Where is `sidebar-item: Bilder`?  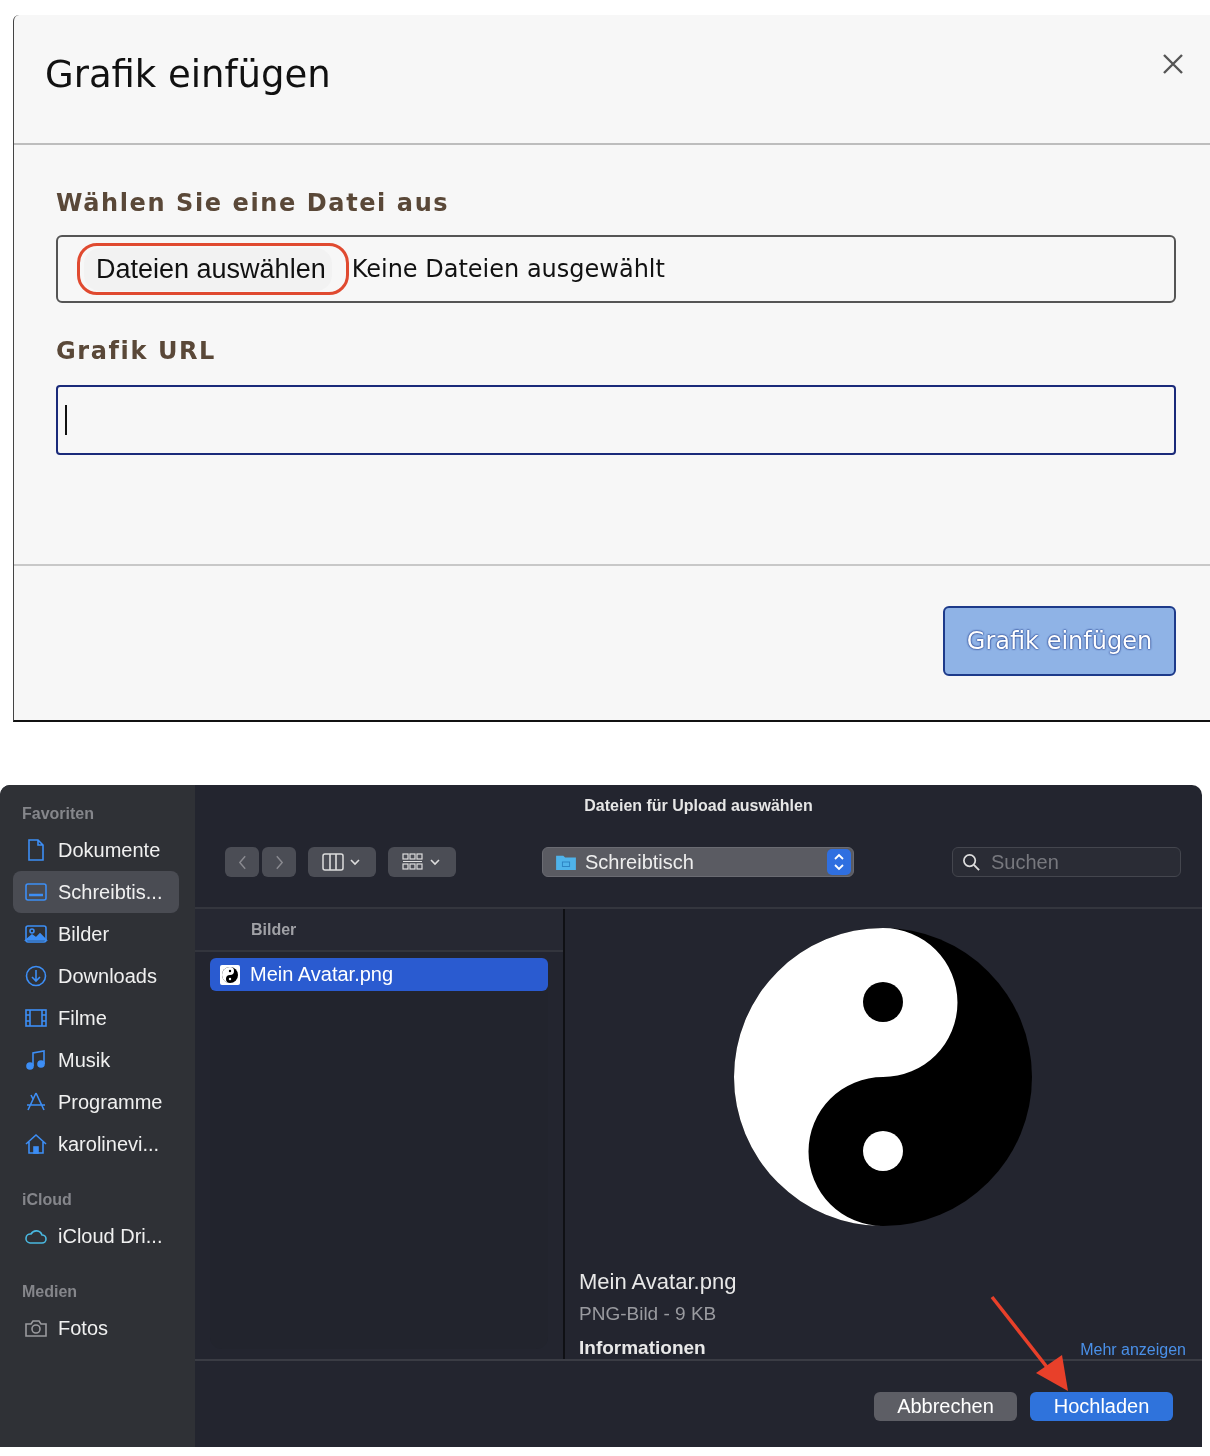 sidebar-item: Bilder is located at coordinates (96, 934).